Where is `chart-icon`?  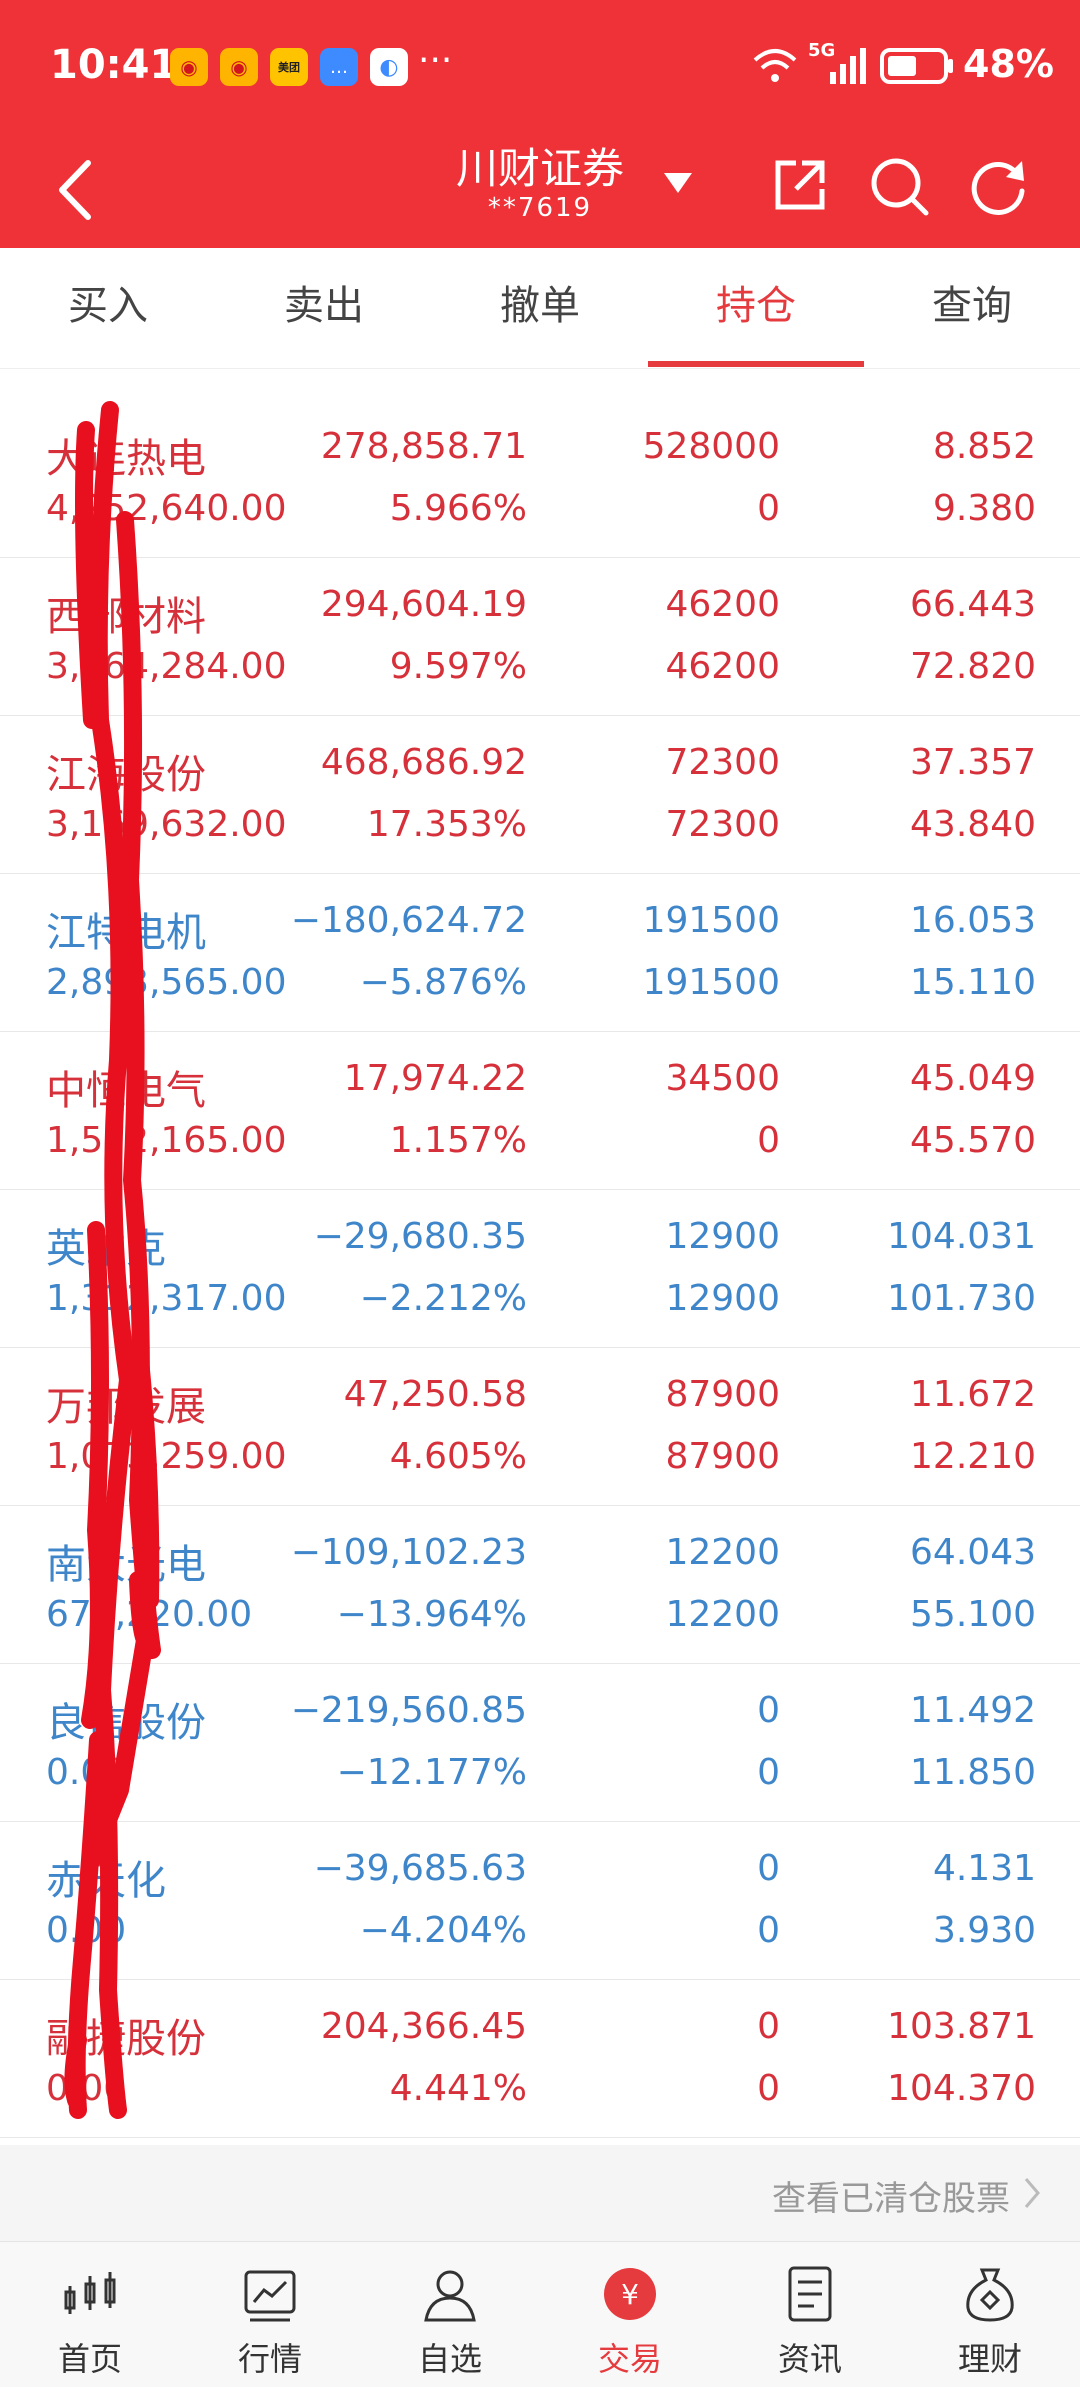
chart-icon is located at coordinates (270, 2296).